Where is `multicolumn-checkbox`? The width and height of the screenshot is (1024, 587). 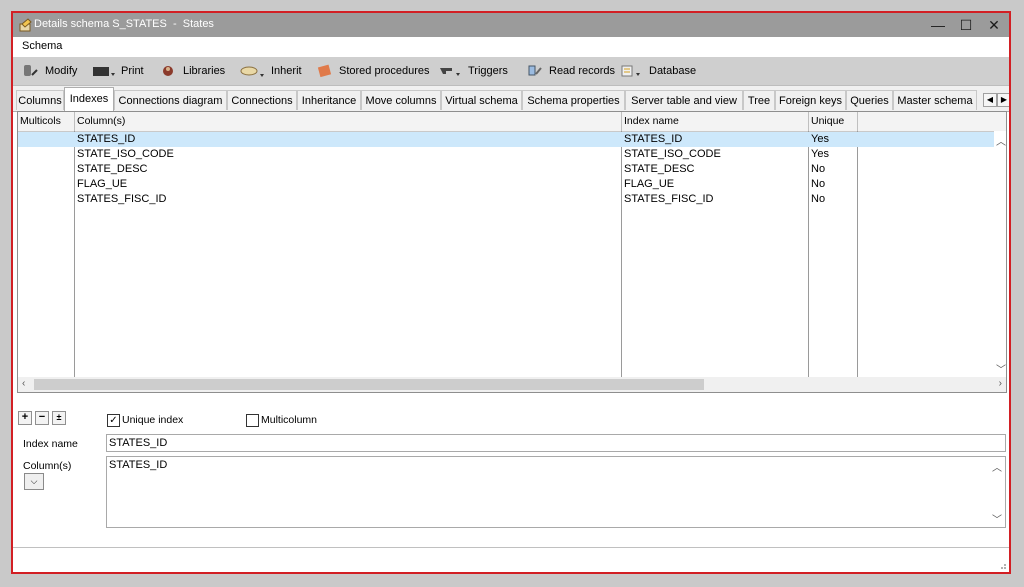 multicolumn-checkbox is located at coordinates (252, 420).